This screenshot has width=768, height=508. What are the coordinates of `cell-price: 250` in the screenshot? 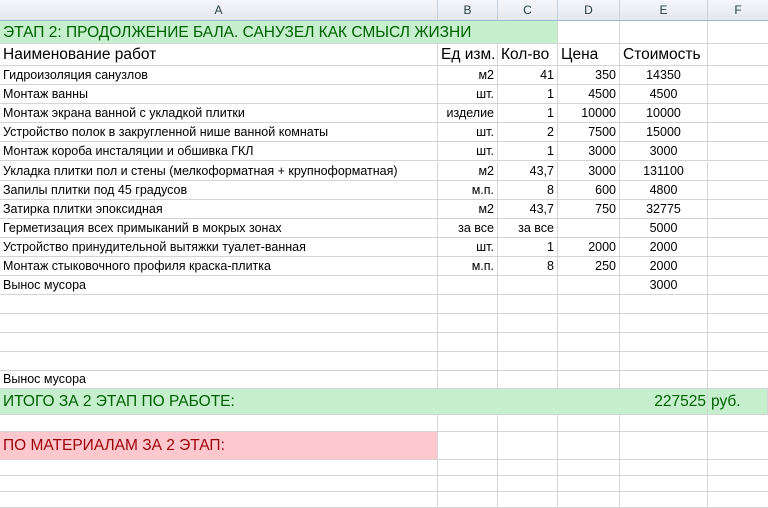 It's located at (589, 266).